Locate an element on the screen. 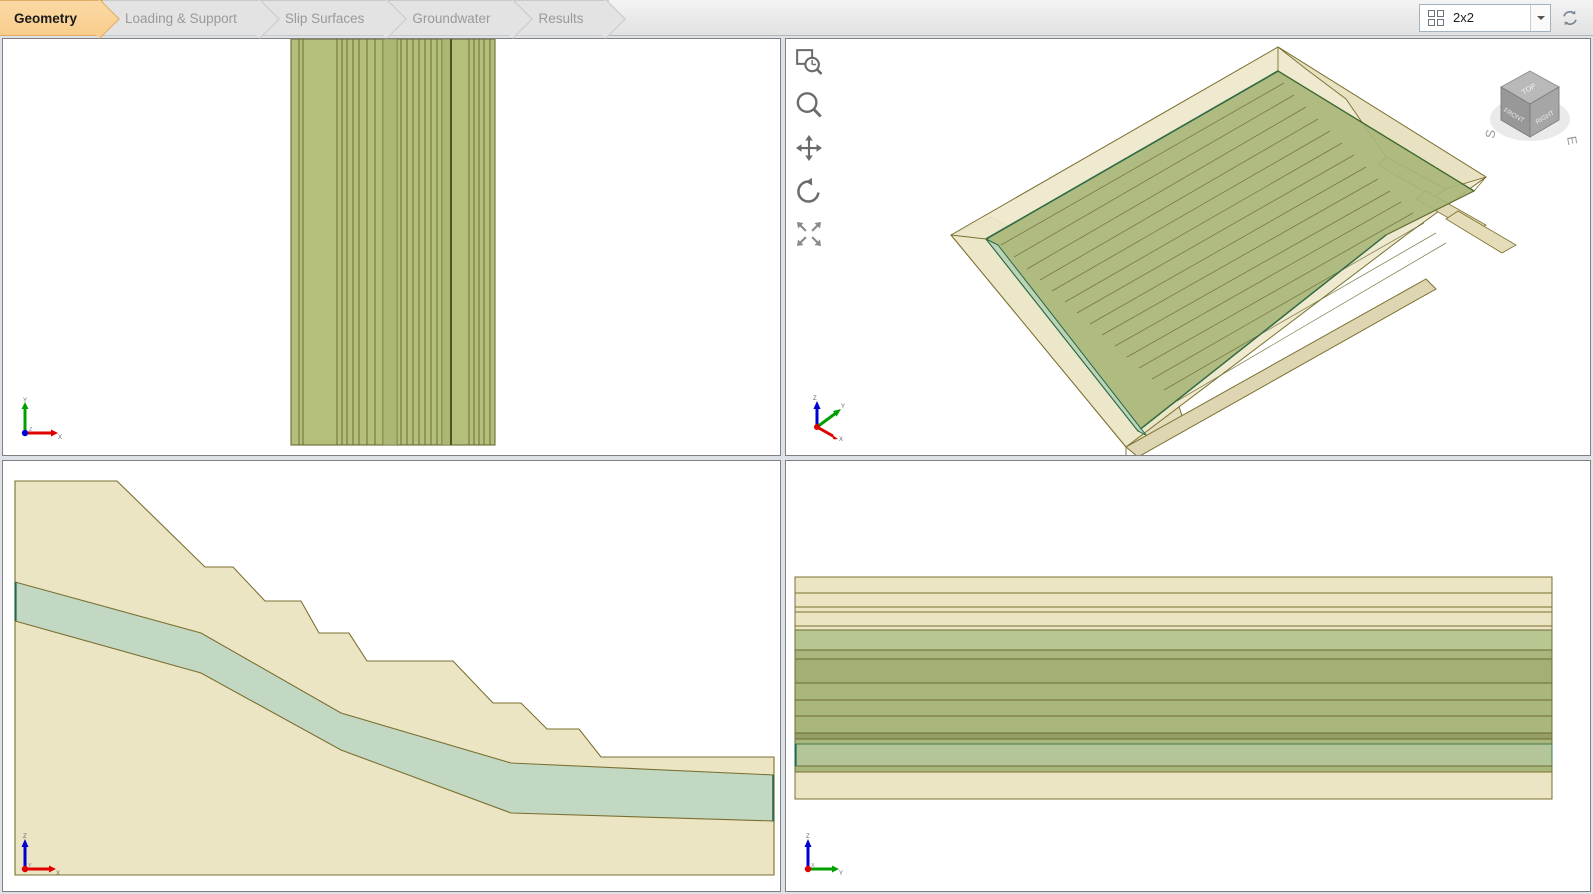 The height and width of the screenshot is (894, 1593). zoom-icon is located at coordinates (809, 105).